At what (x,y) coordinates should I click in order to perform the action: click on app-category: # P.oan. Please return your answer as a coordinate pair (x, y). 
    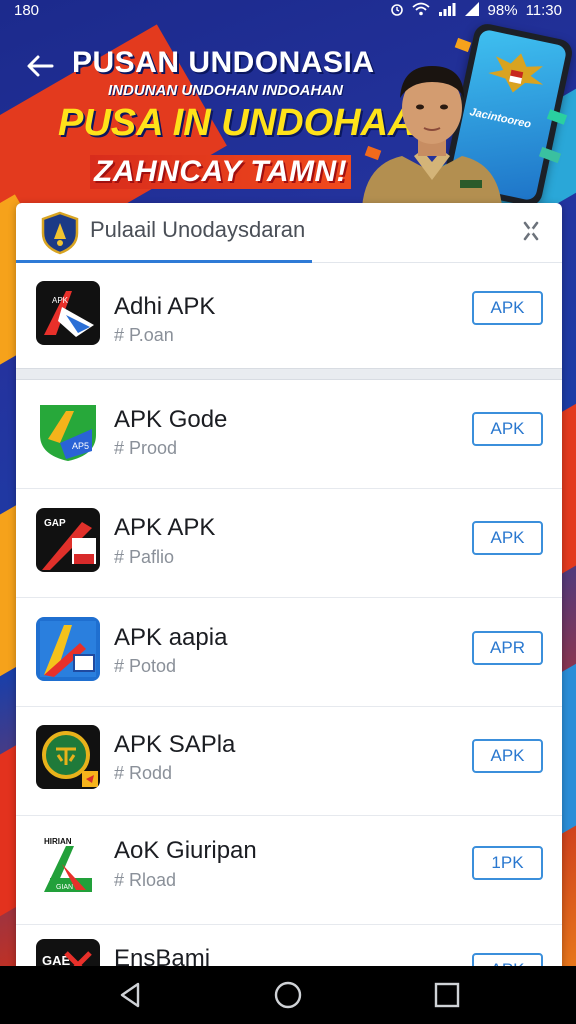
    Looking at the image, I should click on (144, 335).